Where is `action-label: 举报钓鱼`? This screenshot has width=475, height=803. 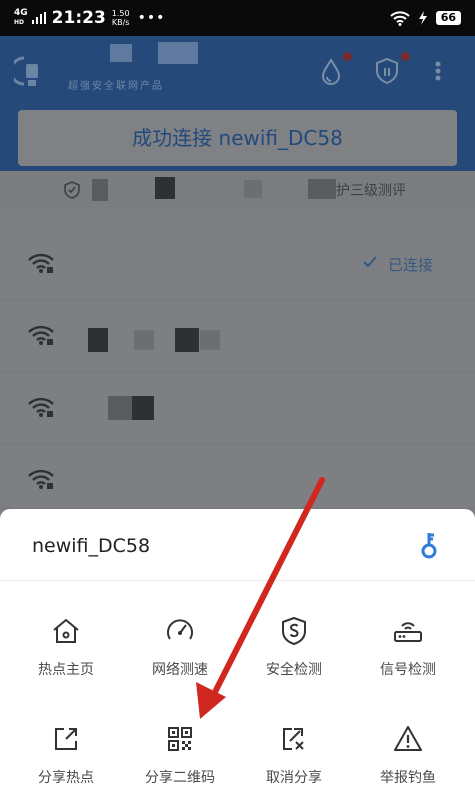
action-label: 举报钓鱼 is located at coordinates (408, 778).